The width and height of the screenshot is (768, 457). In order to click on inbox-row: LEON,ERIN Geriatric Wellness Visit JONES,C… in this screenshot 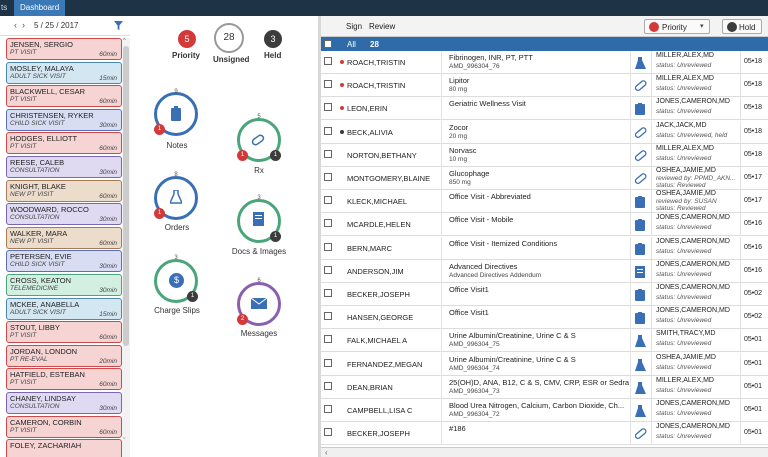, I will do `click(544, 109)`.